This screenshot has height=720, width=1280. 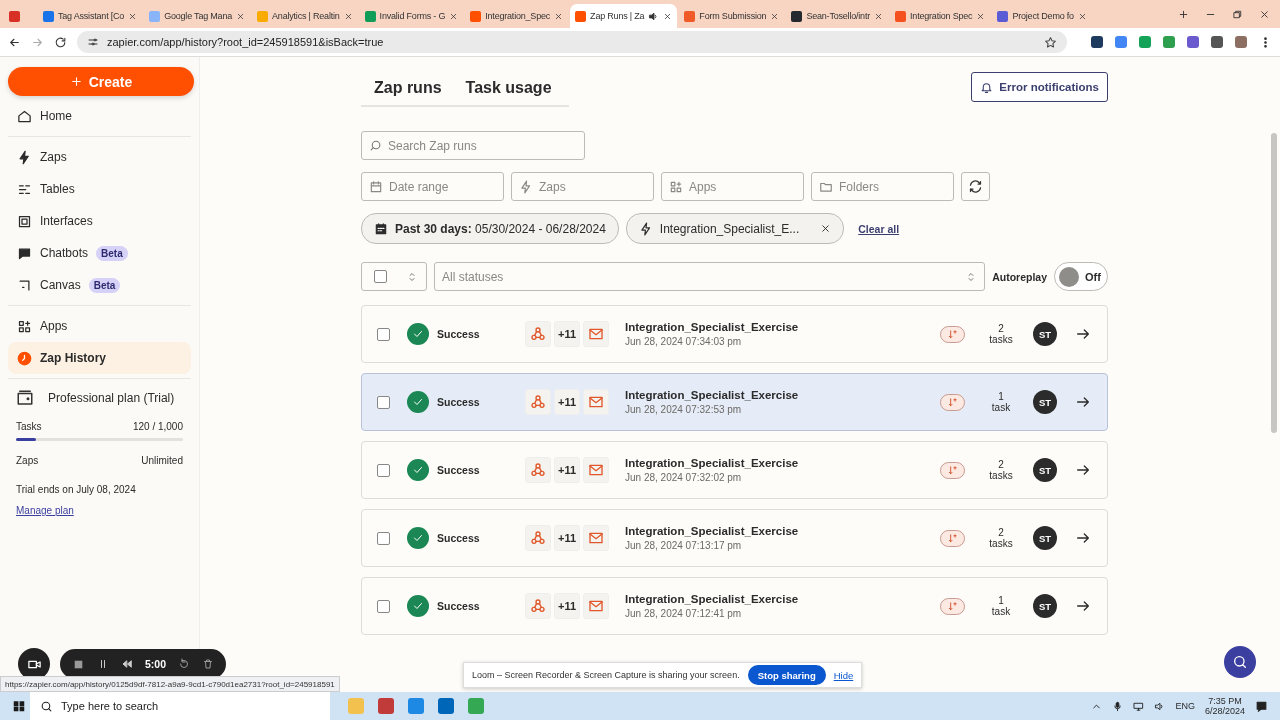 I want to click on run-date: Jun 28, 2024 07:32:53 pm, so click(x=684, y=409).